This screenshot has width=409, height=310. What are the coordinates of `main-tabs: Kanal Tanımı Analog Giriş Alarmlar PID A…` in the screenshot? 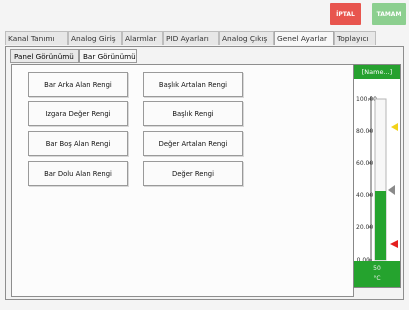 It's located at (205, 38).